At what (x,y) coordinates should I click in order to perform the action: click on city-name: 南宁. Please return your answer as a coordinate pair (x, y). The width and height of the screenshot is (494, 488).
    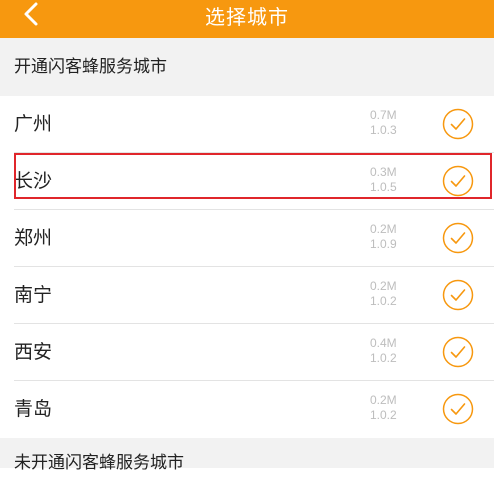
    Looking at the image, I should click on (33, 295).